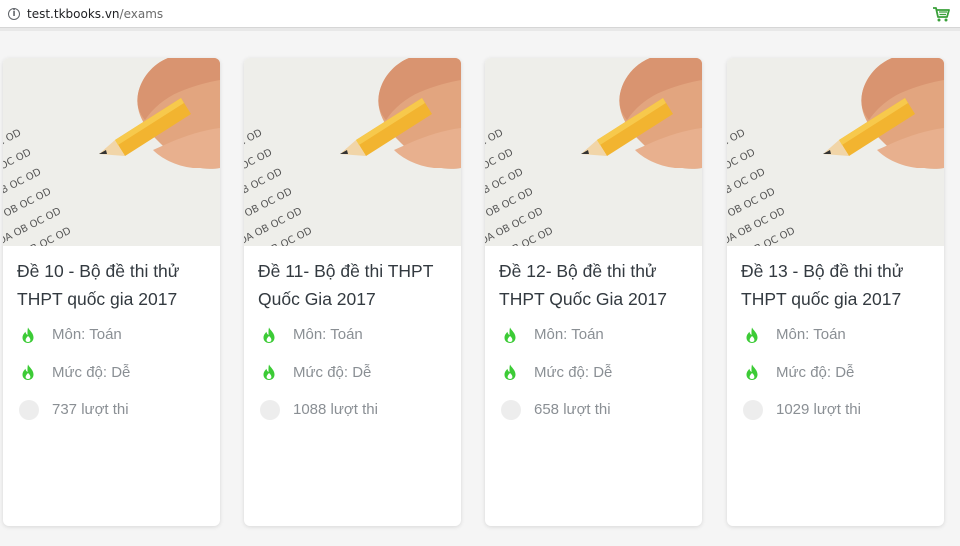  I want to click on attempts-row: 1029 lượt thi, so click(835, 410).